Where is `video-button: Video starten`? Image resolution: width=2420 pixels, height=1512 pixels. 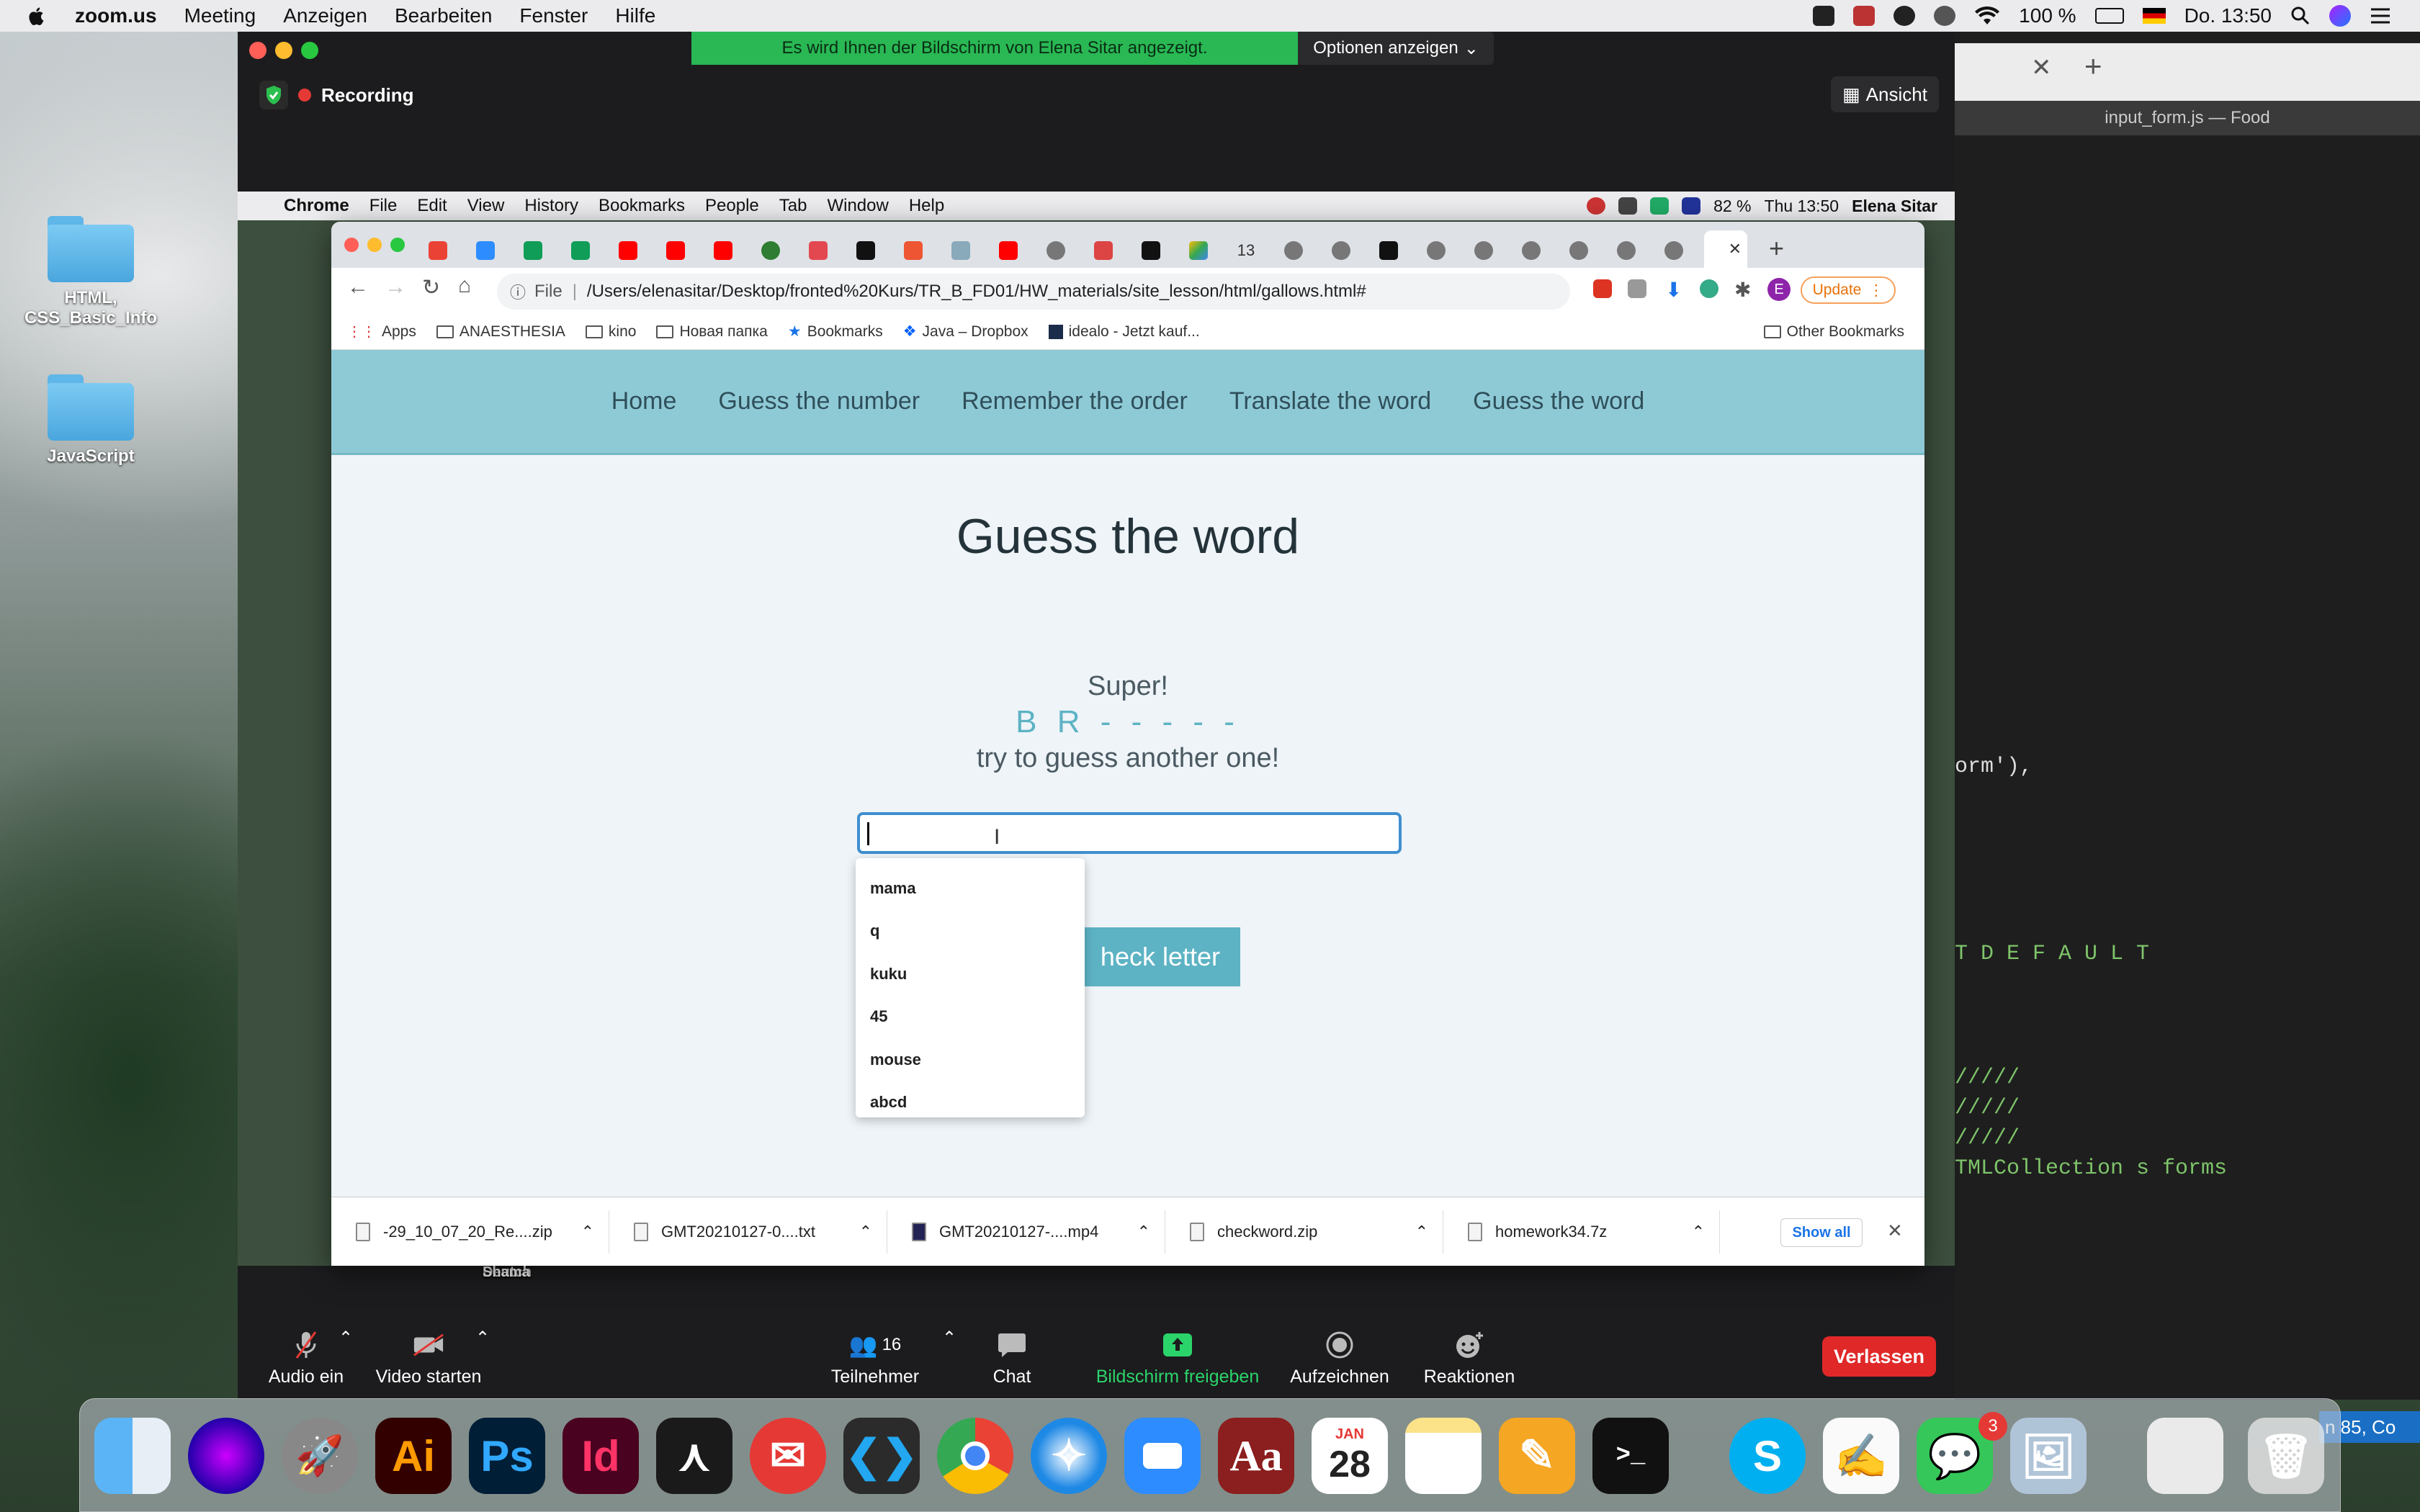 video-button: Video starten is located at coordinates (429, 1358).